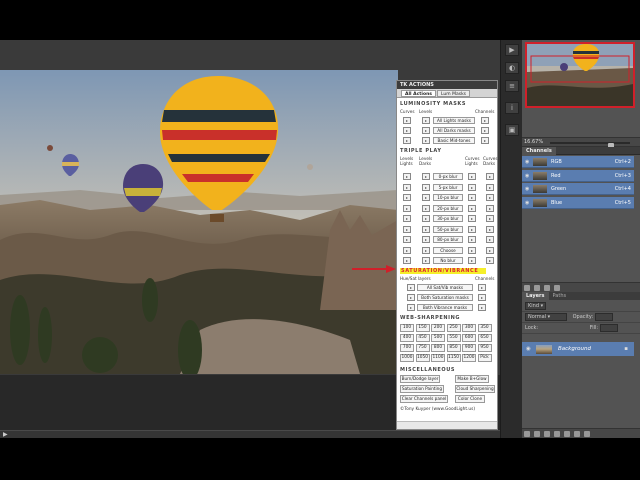 The width and height of the screenshot is (640, 480). I want to click on adjustment-icon, so click(557, 434).